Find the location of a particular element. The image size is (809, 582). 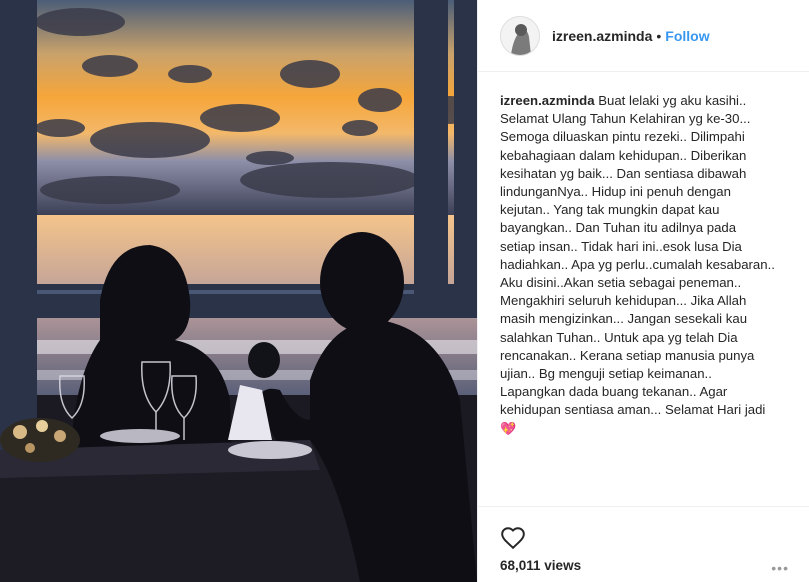

caption-line: Buat lelaki yg aku kasihi.. is located at coordinates (672, 100).